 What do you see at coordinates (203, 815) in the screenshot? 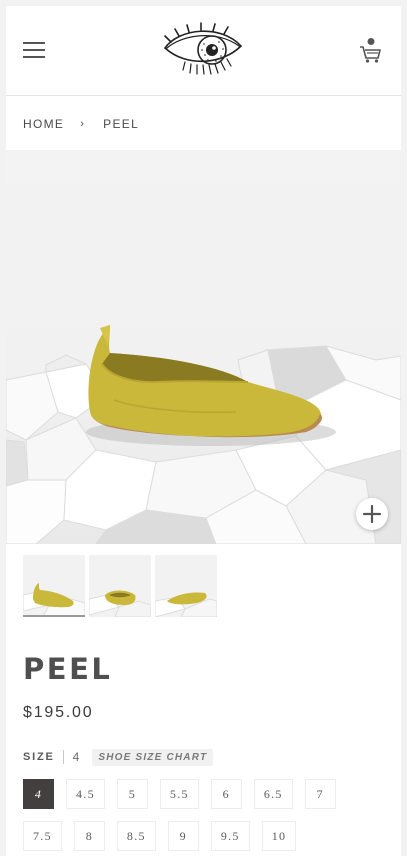
I see `size-options: 4 4.5 5 5.5 6 6.5 7 7.5 8 8.5 9 9.5 10` at bounding box center [203, 815].